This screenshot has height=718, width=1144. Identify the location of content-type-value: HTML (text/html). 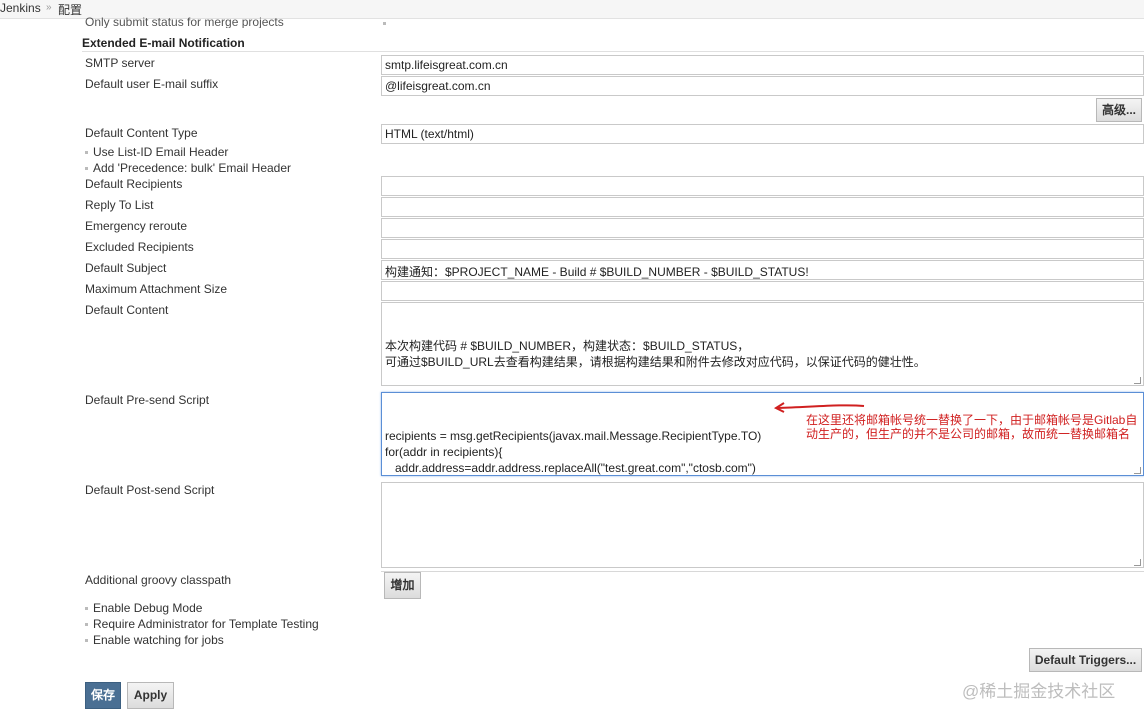
(429, 134).